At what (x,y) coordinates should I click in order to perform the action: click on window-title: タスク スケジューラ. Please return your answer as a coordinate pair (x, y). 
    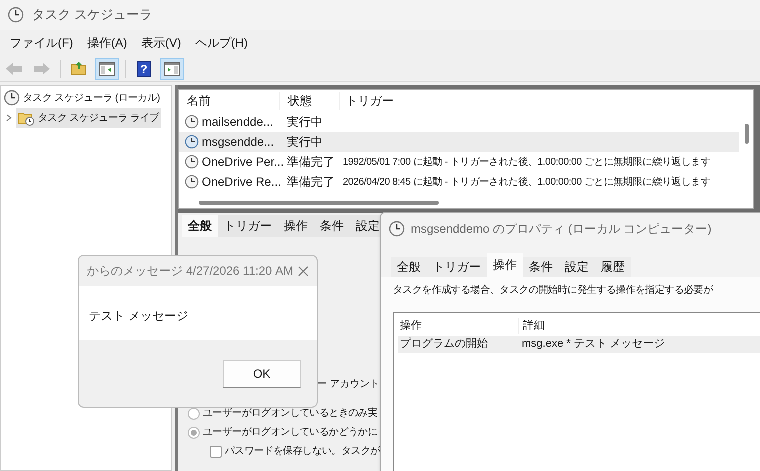
    Looking at the image, I should click on (92, 15).